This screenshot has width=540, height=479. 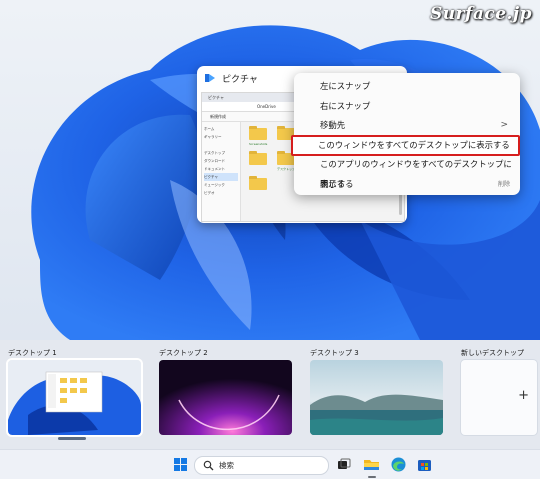 What do you see at coordinates (492, 353) in the screenshot?
I see `new-desktop-label: 新しいデスクトップ` at bounding box center [492, 353].